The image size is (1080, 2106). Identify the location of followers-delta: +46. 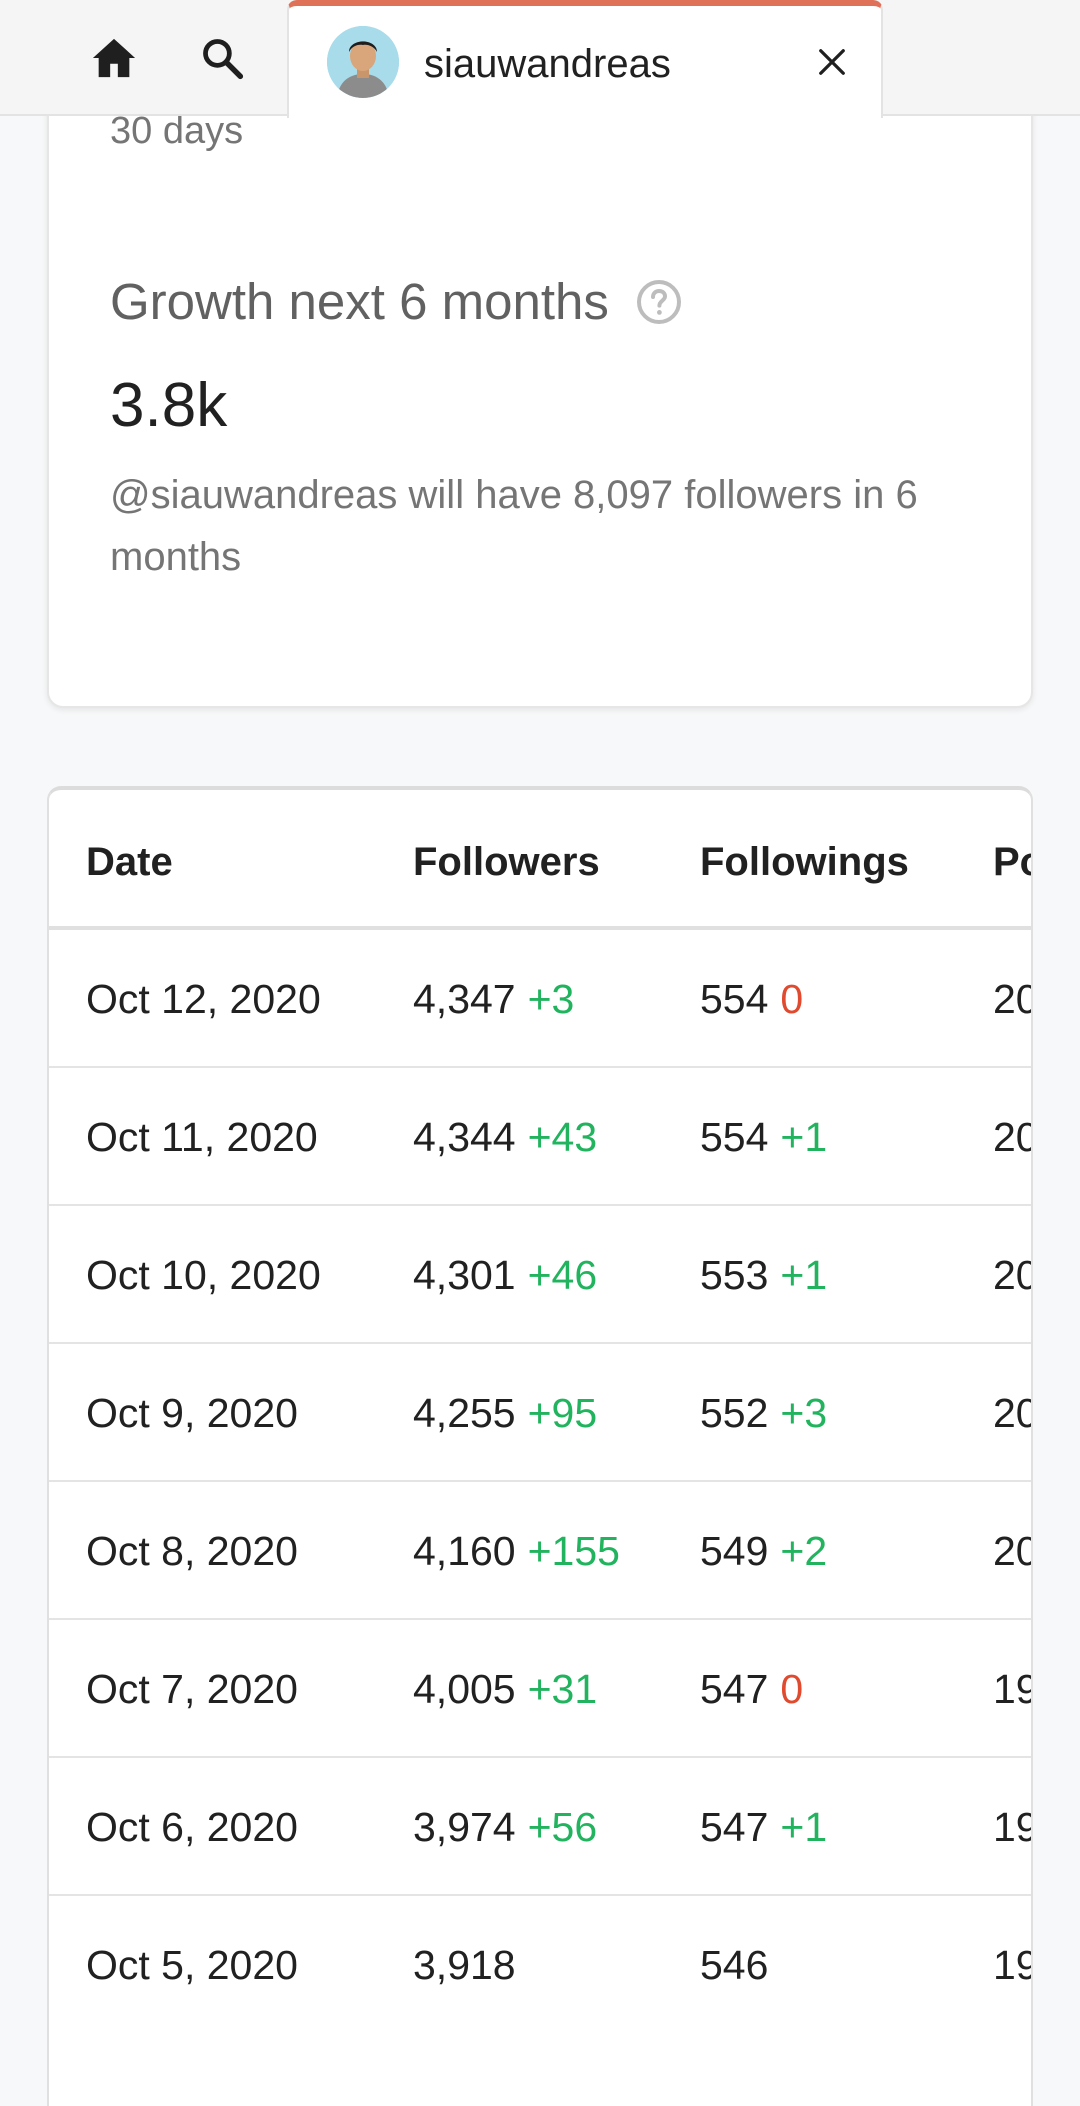
(562, 1275).